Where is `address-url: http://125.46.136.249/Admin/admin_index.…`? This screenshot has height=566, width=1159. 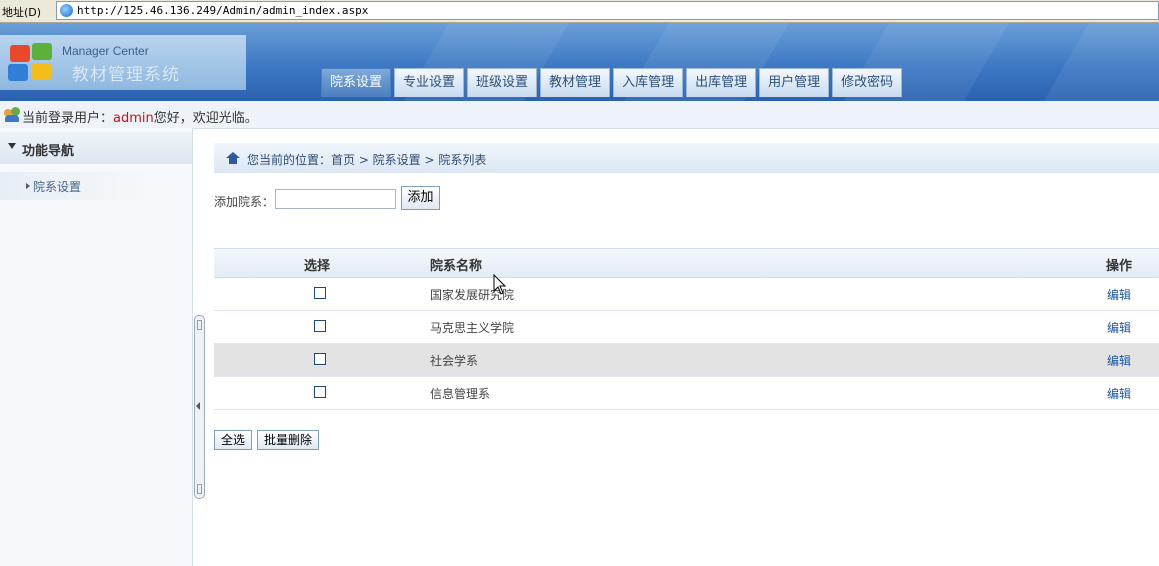
address-url: http://125.46.136.249/Admin/admin_index.… is located at coordinates (222, 10).